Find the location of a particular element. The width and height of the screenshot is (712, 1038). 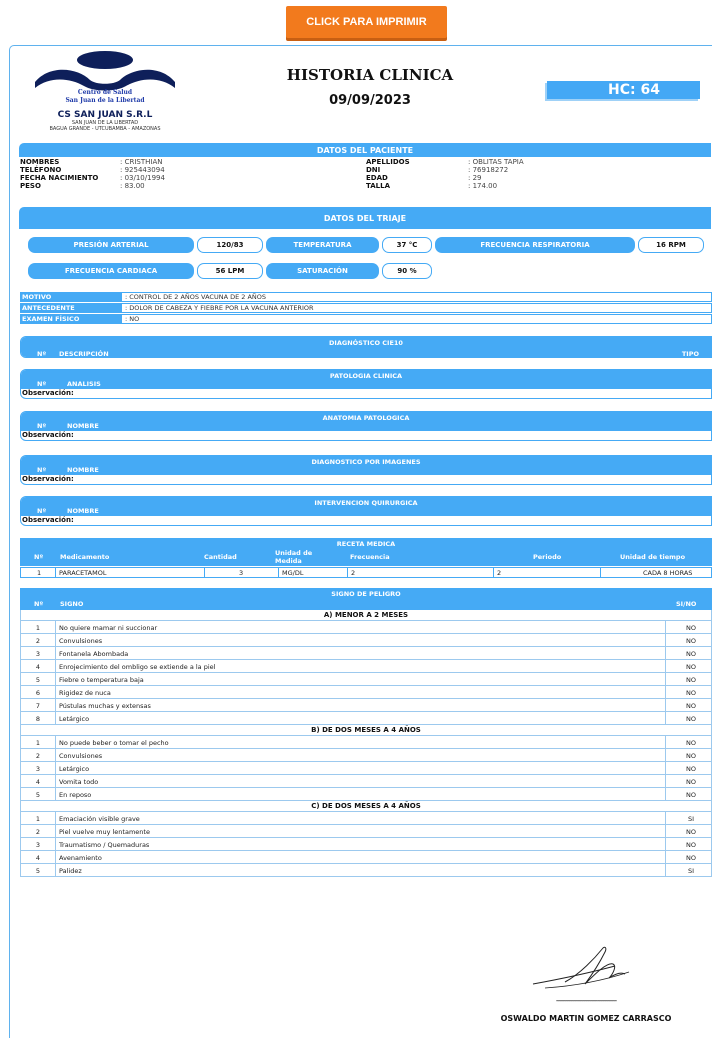

receta-row-cantidad: 3 is located at coordinates (241, 573).